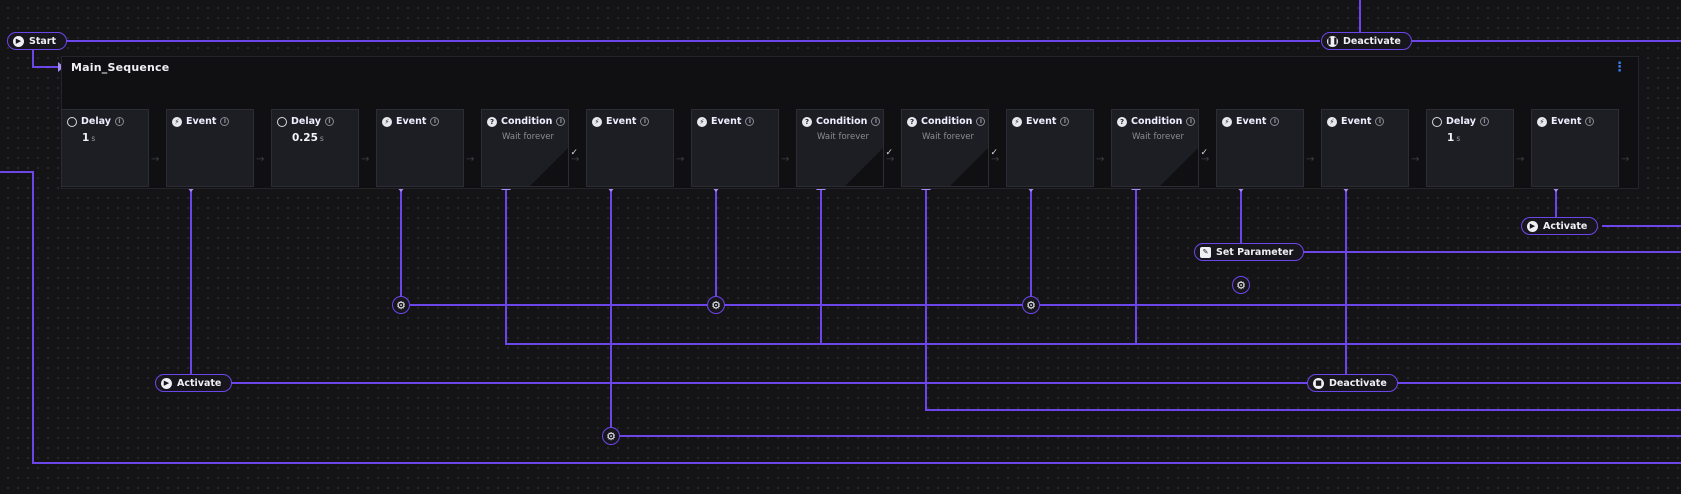 This screenshot has height=494, width=1681. Describe the element at coordinates (1437, 121) in the screenshot. I see `timer-icon` at that location.